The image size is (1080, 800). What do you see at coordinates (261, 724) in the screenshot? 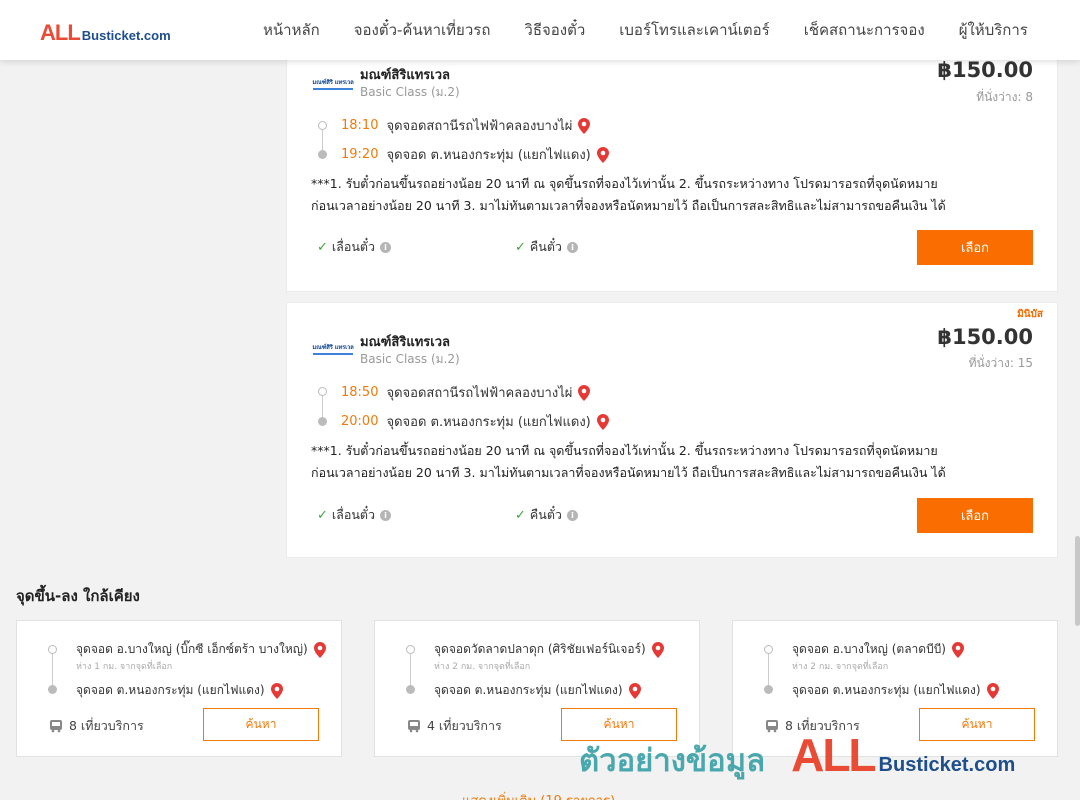
I see `nearby-search-button: ค้นหา` at bounding box center [261, 724].